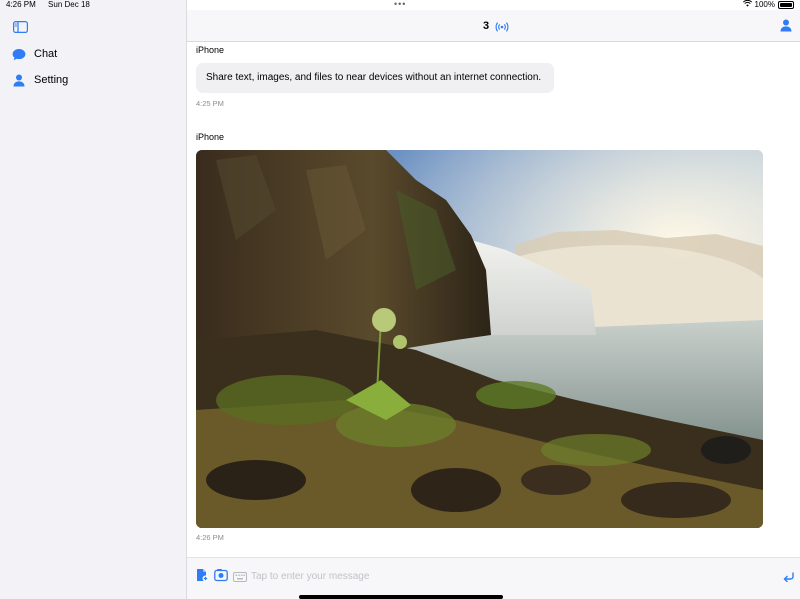 The width and height of the screenshot is (800, 599). I want to click on multitasking-dots-icon: •••, so click(400, 4).